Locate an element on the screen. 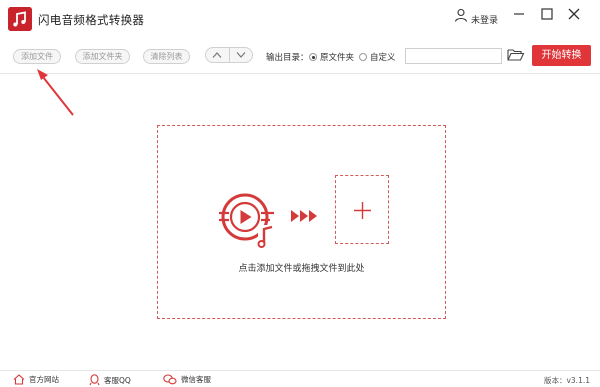  login-label: 未登录 is located at coordinates (485, 21).